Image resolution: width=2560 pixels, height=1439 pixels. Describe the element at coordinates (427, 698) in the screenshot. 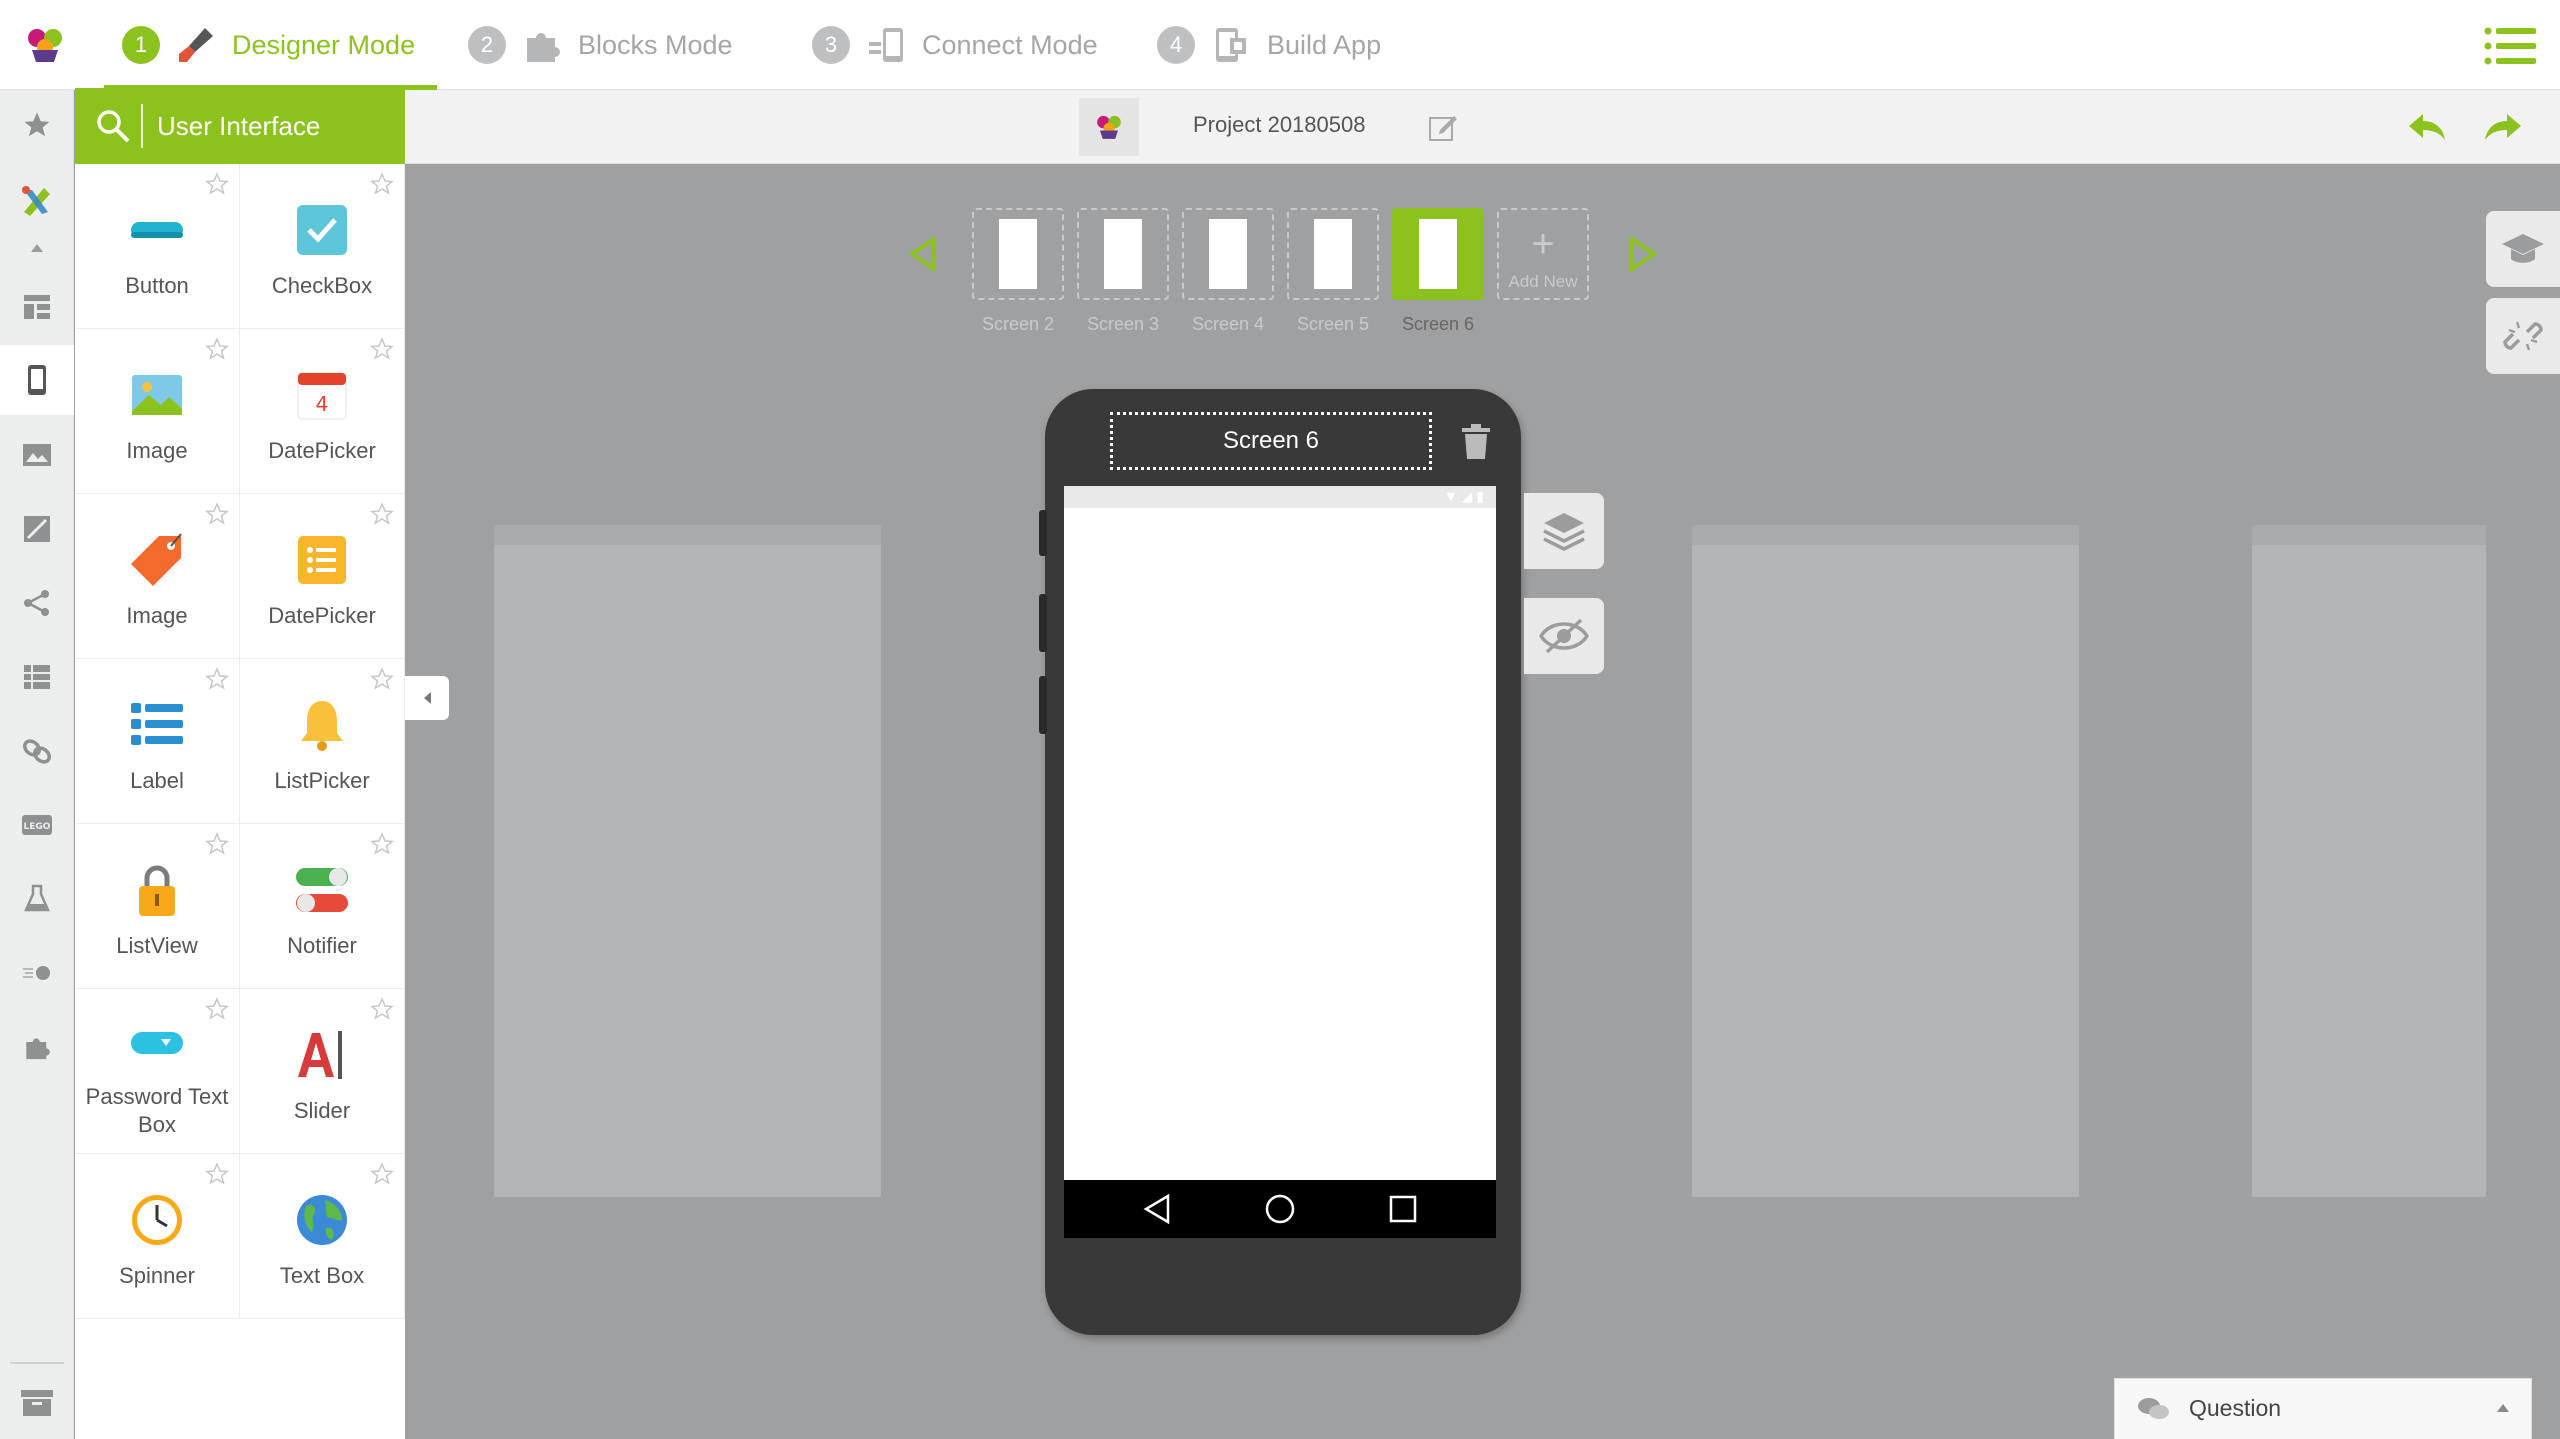

I see `collapse-palette-button` at that location.